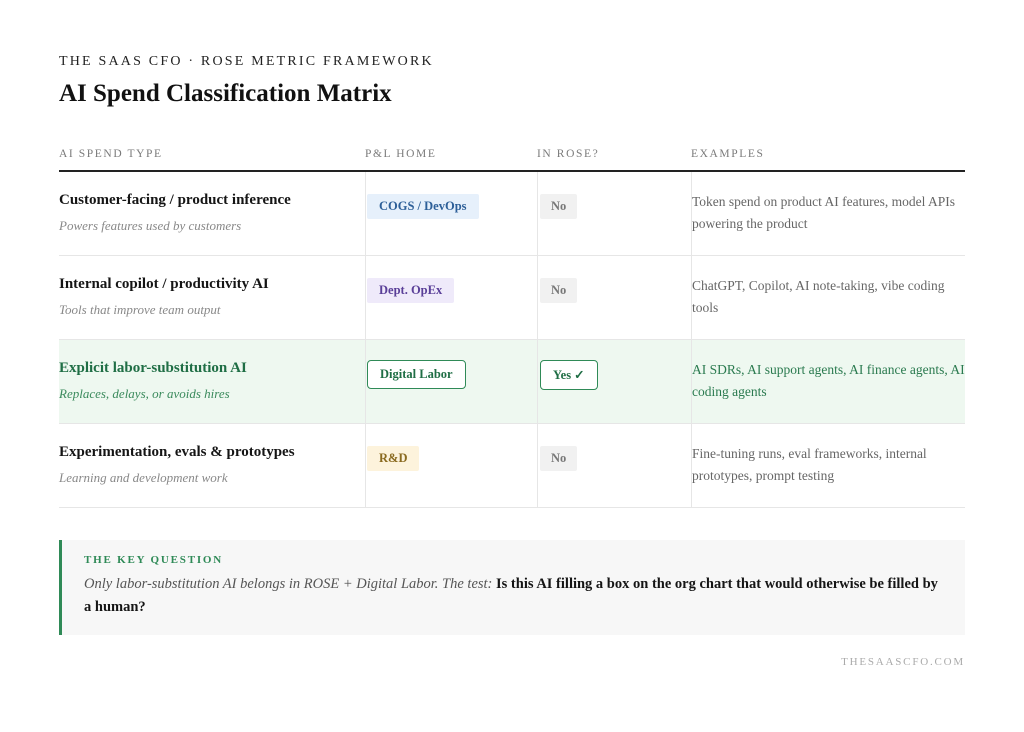  Describe the element at coordinates (153, 368) in the screenshot. I see `type-label: Explicit labor-substitution AI` at that location.